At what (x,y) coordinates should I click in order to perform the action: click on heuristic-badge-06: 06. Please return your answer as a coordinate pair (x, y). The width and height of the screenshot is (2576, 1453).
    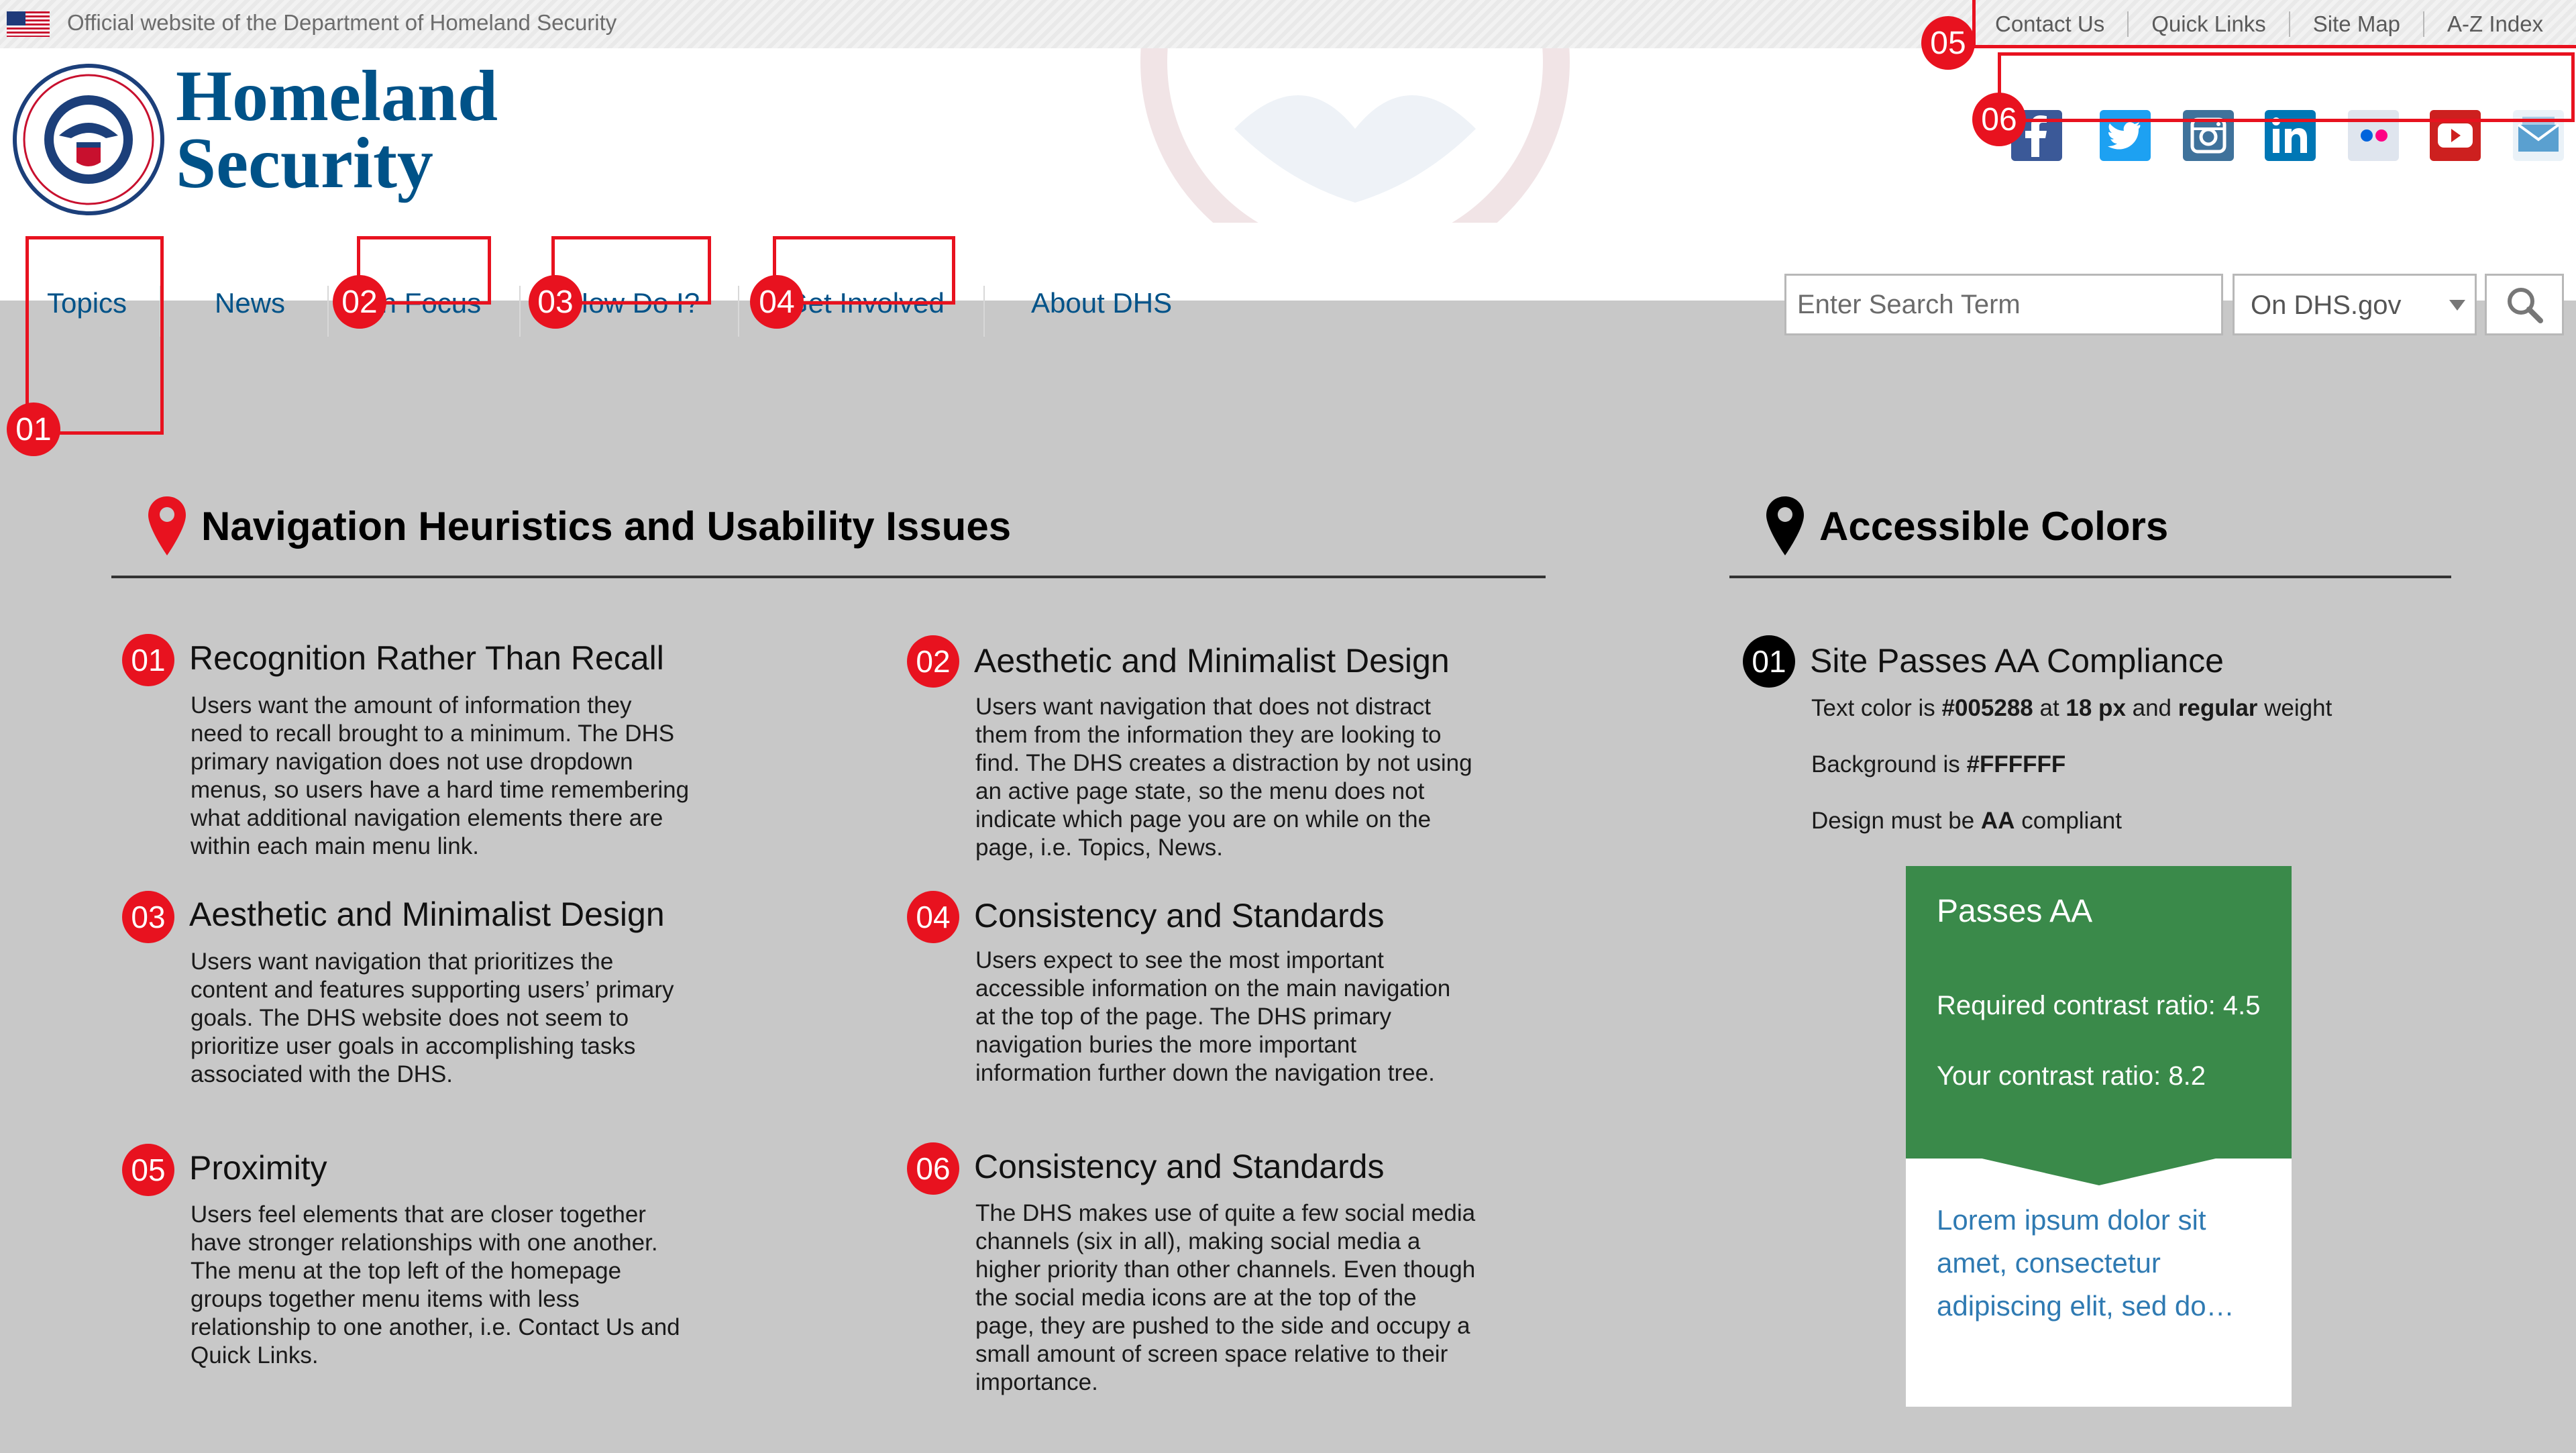
    Looking at the image, I should click on (933, 1169).